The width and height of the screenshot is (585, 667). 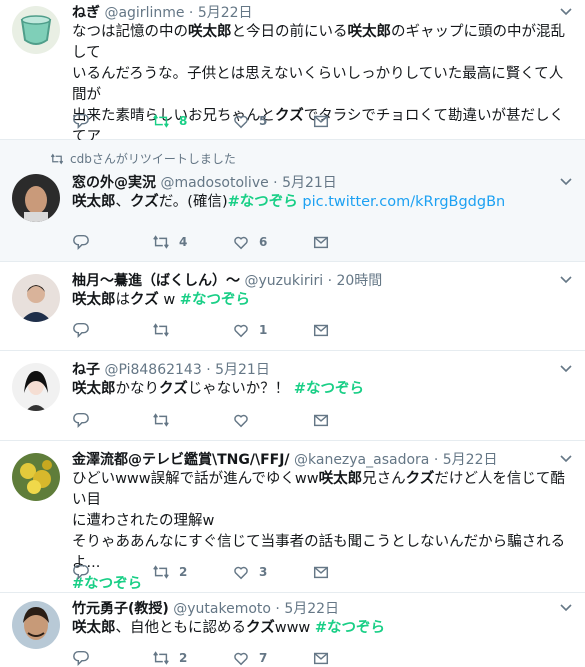 What do you see at coordinates (120, 609) in the screenshot?
I see `display-name: 竹元勇子(教授)` at bounding box center [120, 609].